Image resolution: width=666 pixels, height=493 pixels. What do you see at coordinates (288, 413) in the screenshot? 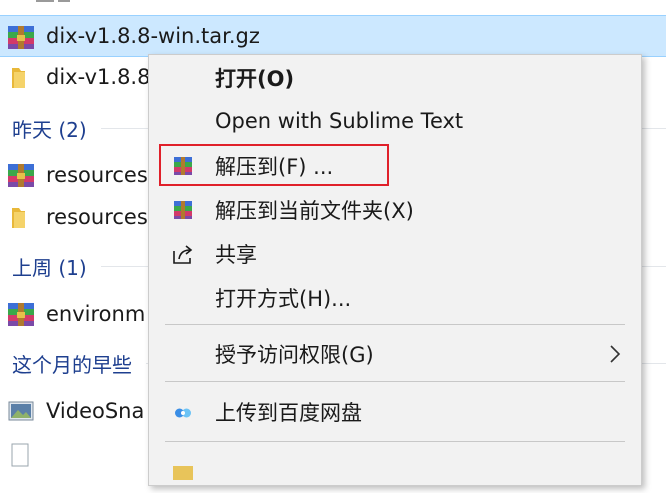
I see `menu-item-label: 上传到百度网盘` at bounding box center [288, 413].